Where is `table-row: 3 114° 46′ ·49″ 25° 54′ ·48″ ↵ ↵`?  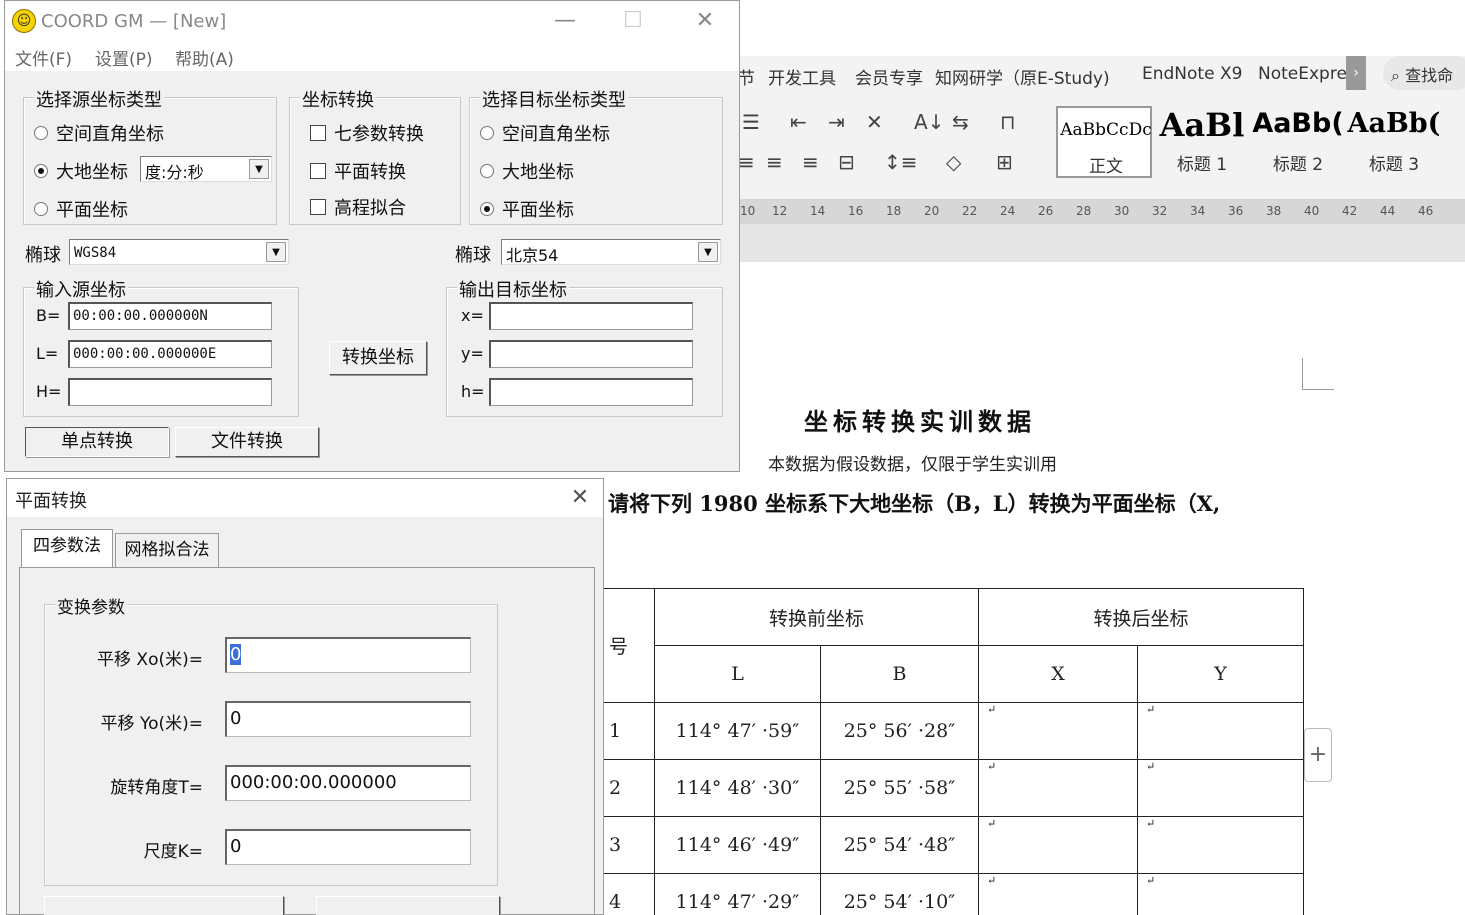
table-row: 3 114° 46′ ·49″ 25° 54′ ·48″ ↵ ↵ is located at coordinates (952, 845).